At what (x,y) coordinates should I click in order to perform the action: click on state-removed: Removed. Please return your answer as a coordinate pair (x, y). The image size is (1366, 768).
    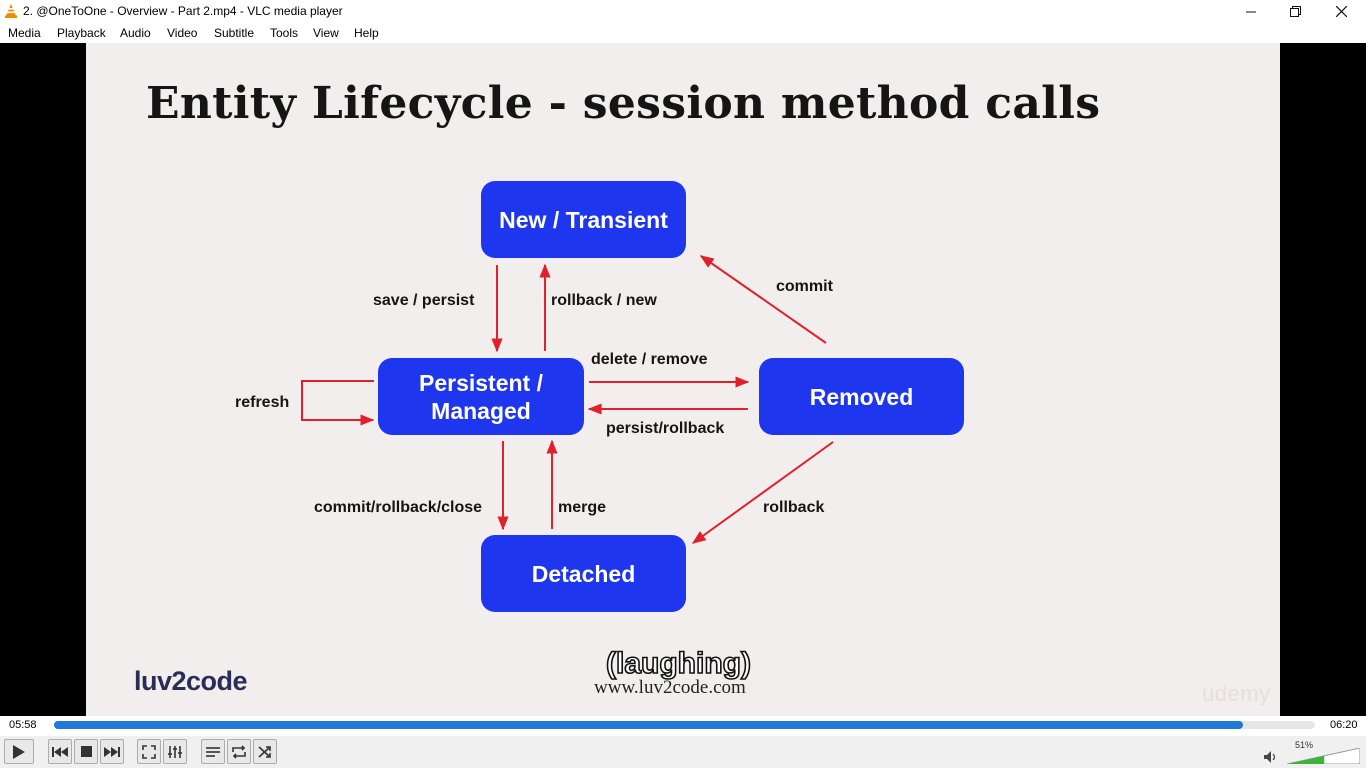
    Looking at the image, I should click on (861, 396).